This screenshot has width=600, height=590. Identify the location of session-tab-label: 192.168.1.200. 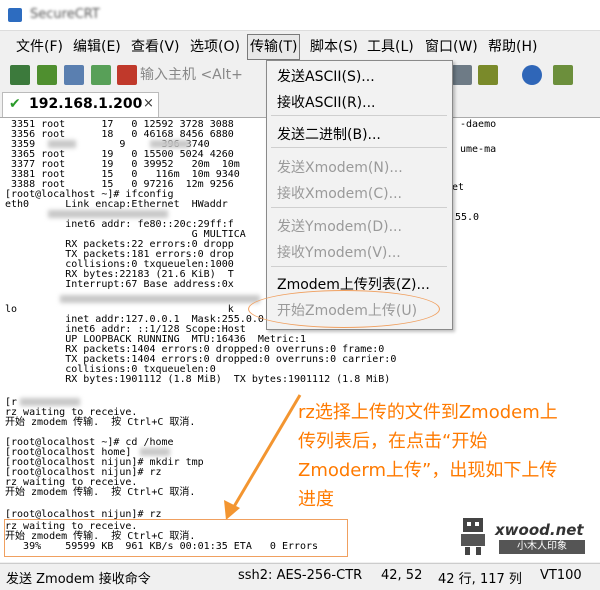
(86, 104).